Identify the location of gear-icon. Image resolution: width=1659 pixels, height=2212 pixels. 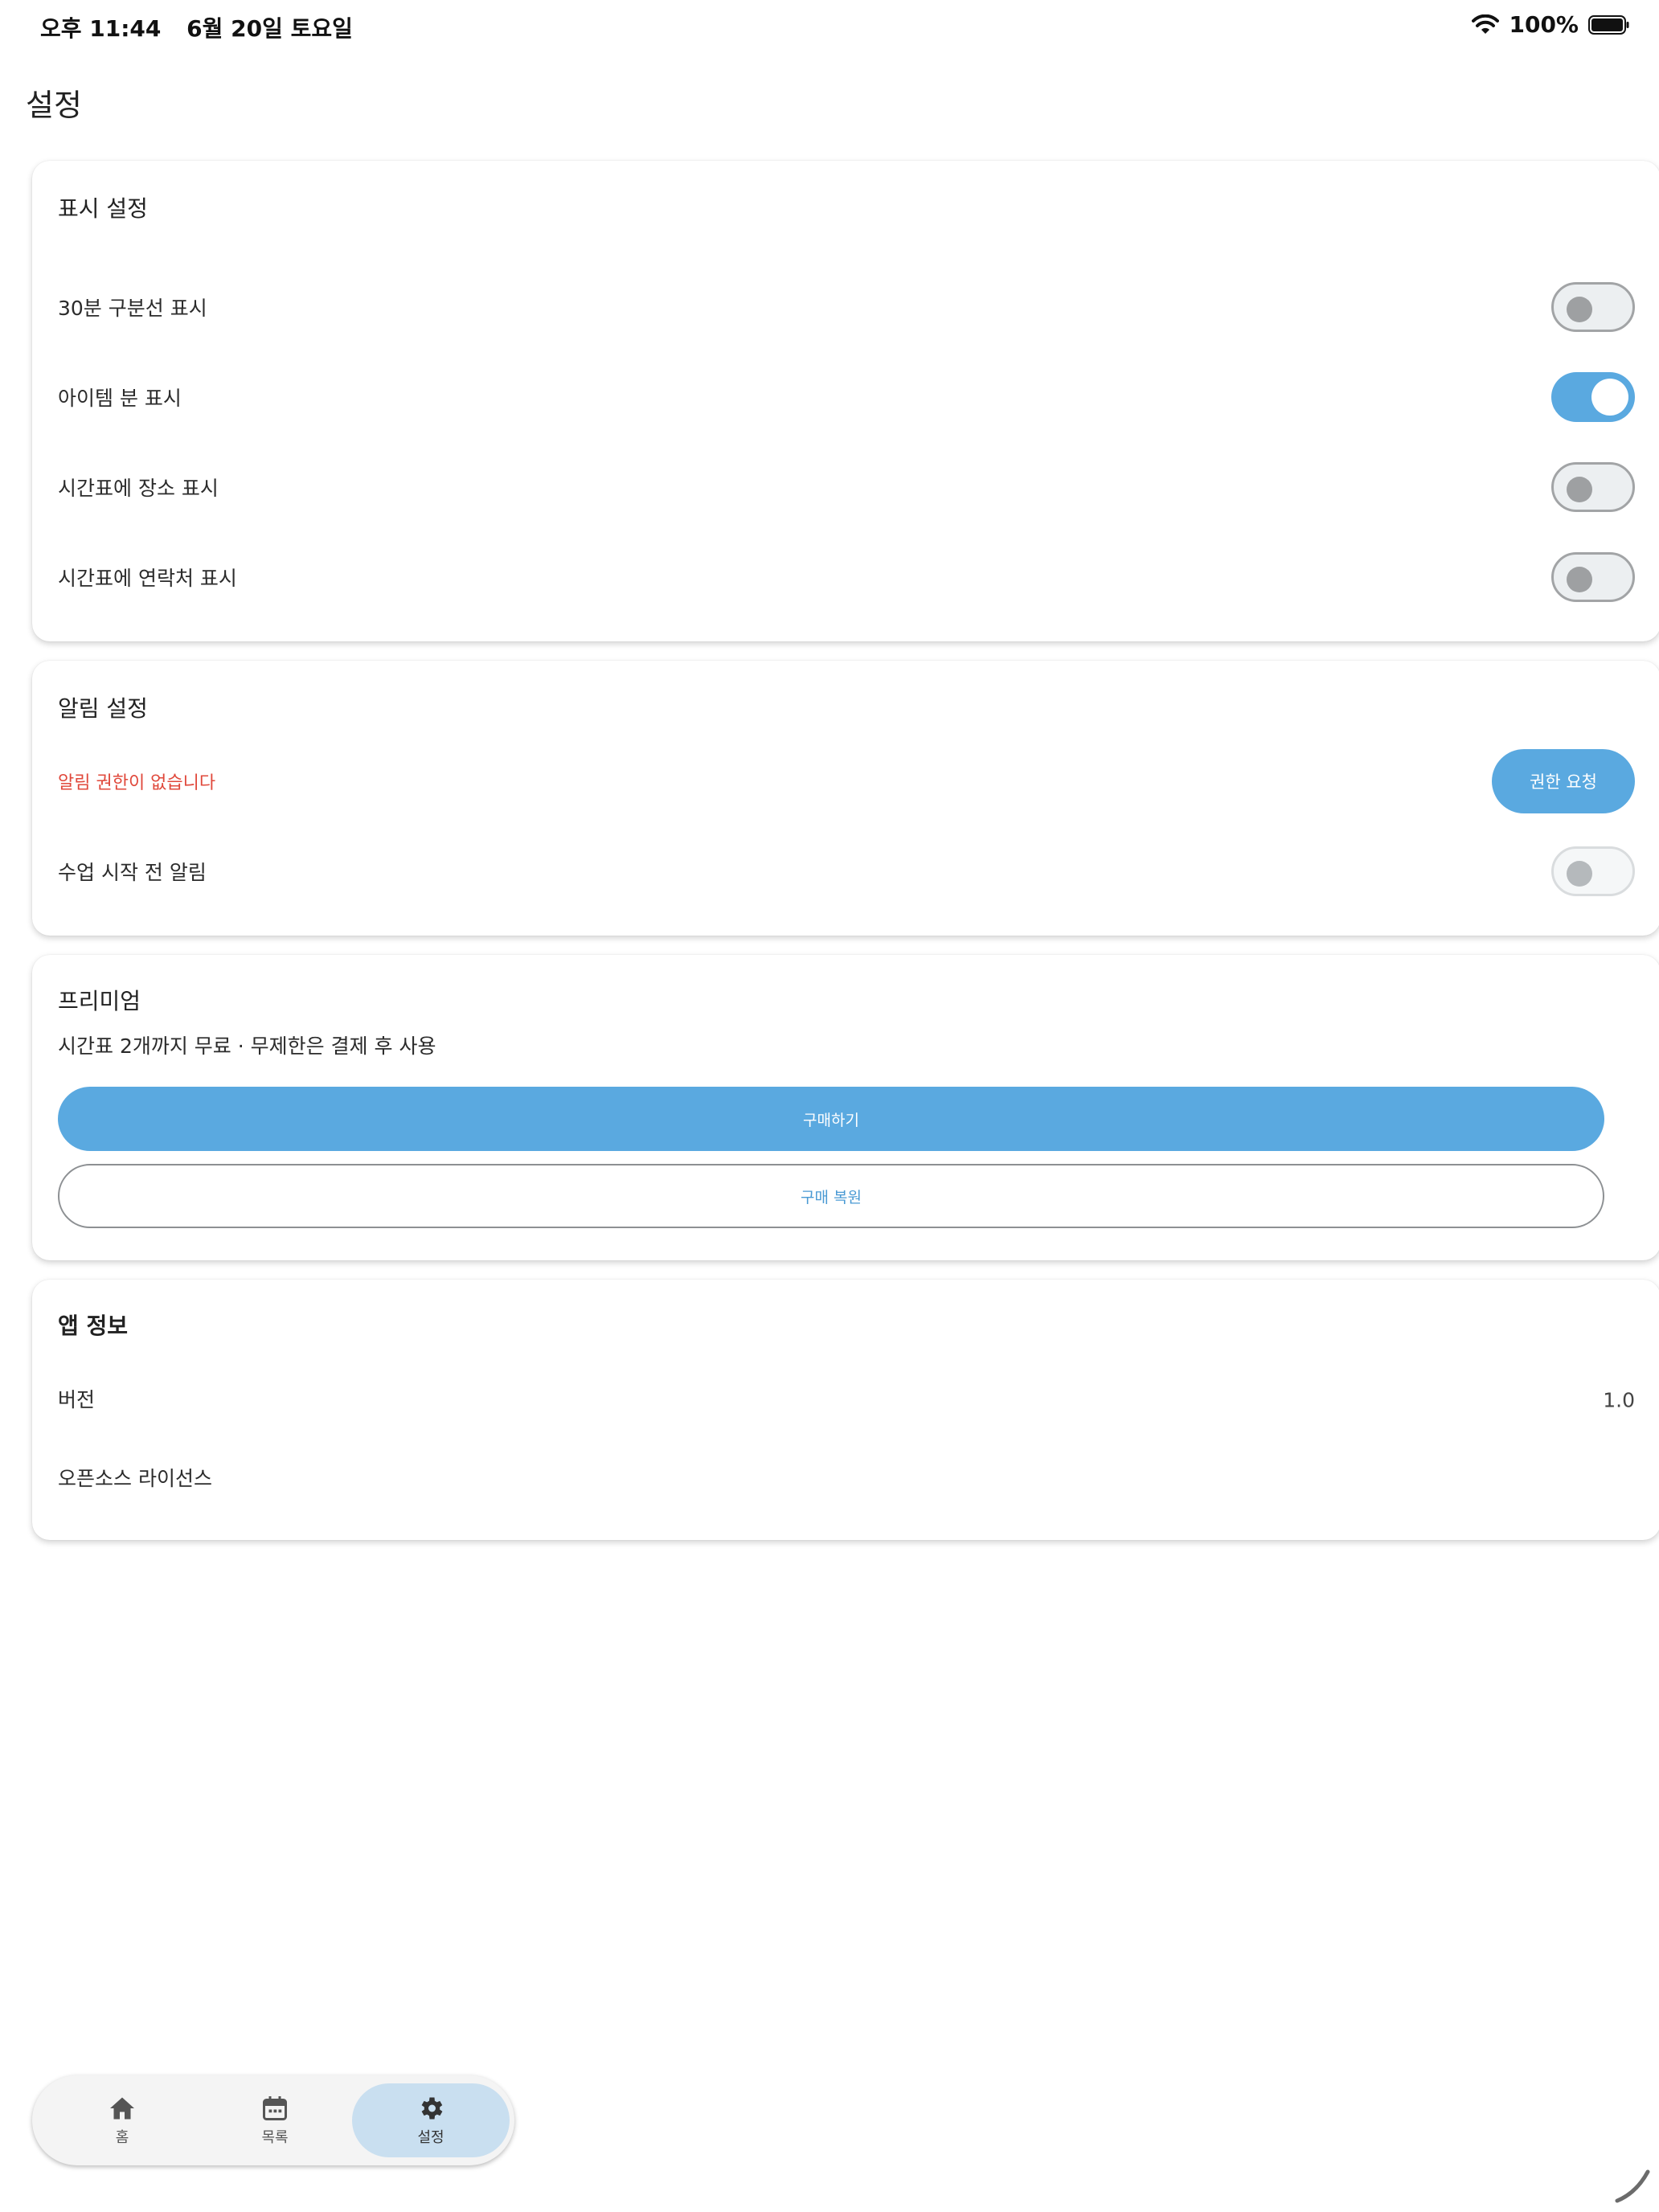
(432, 2108).